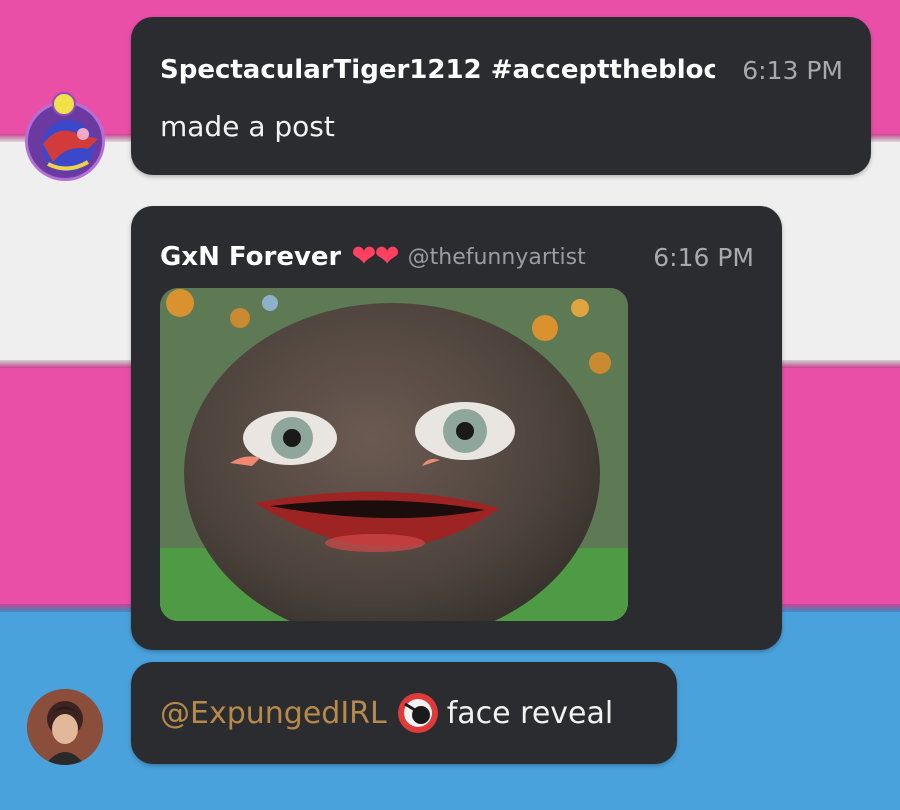 The image size is (900, 810). Describe the element at coordinates (250, 257) in the screenshot. I see `author-name: GxN Forever` at that location.